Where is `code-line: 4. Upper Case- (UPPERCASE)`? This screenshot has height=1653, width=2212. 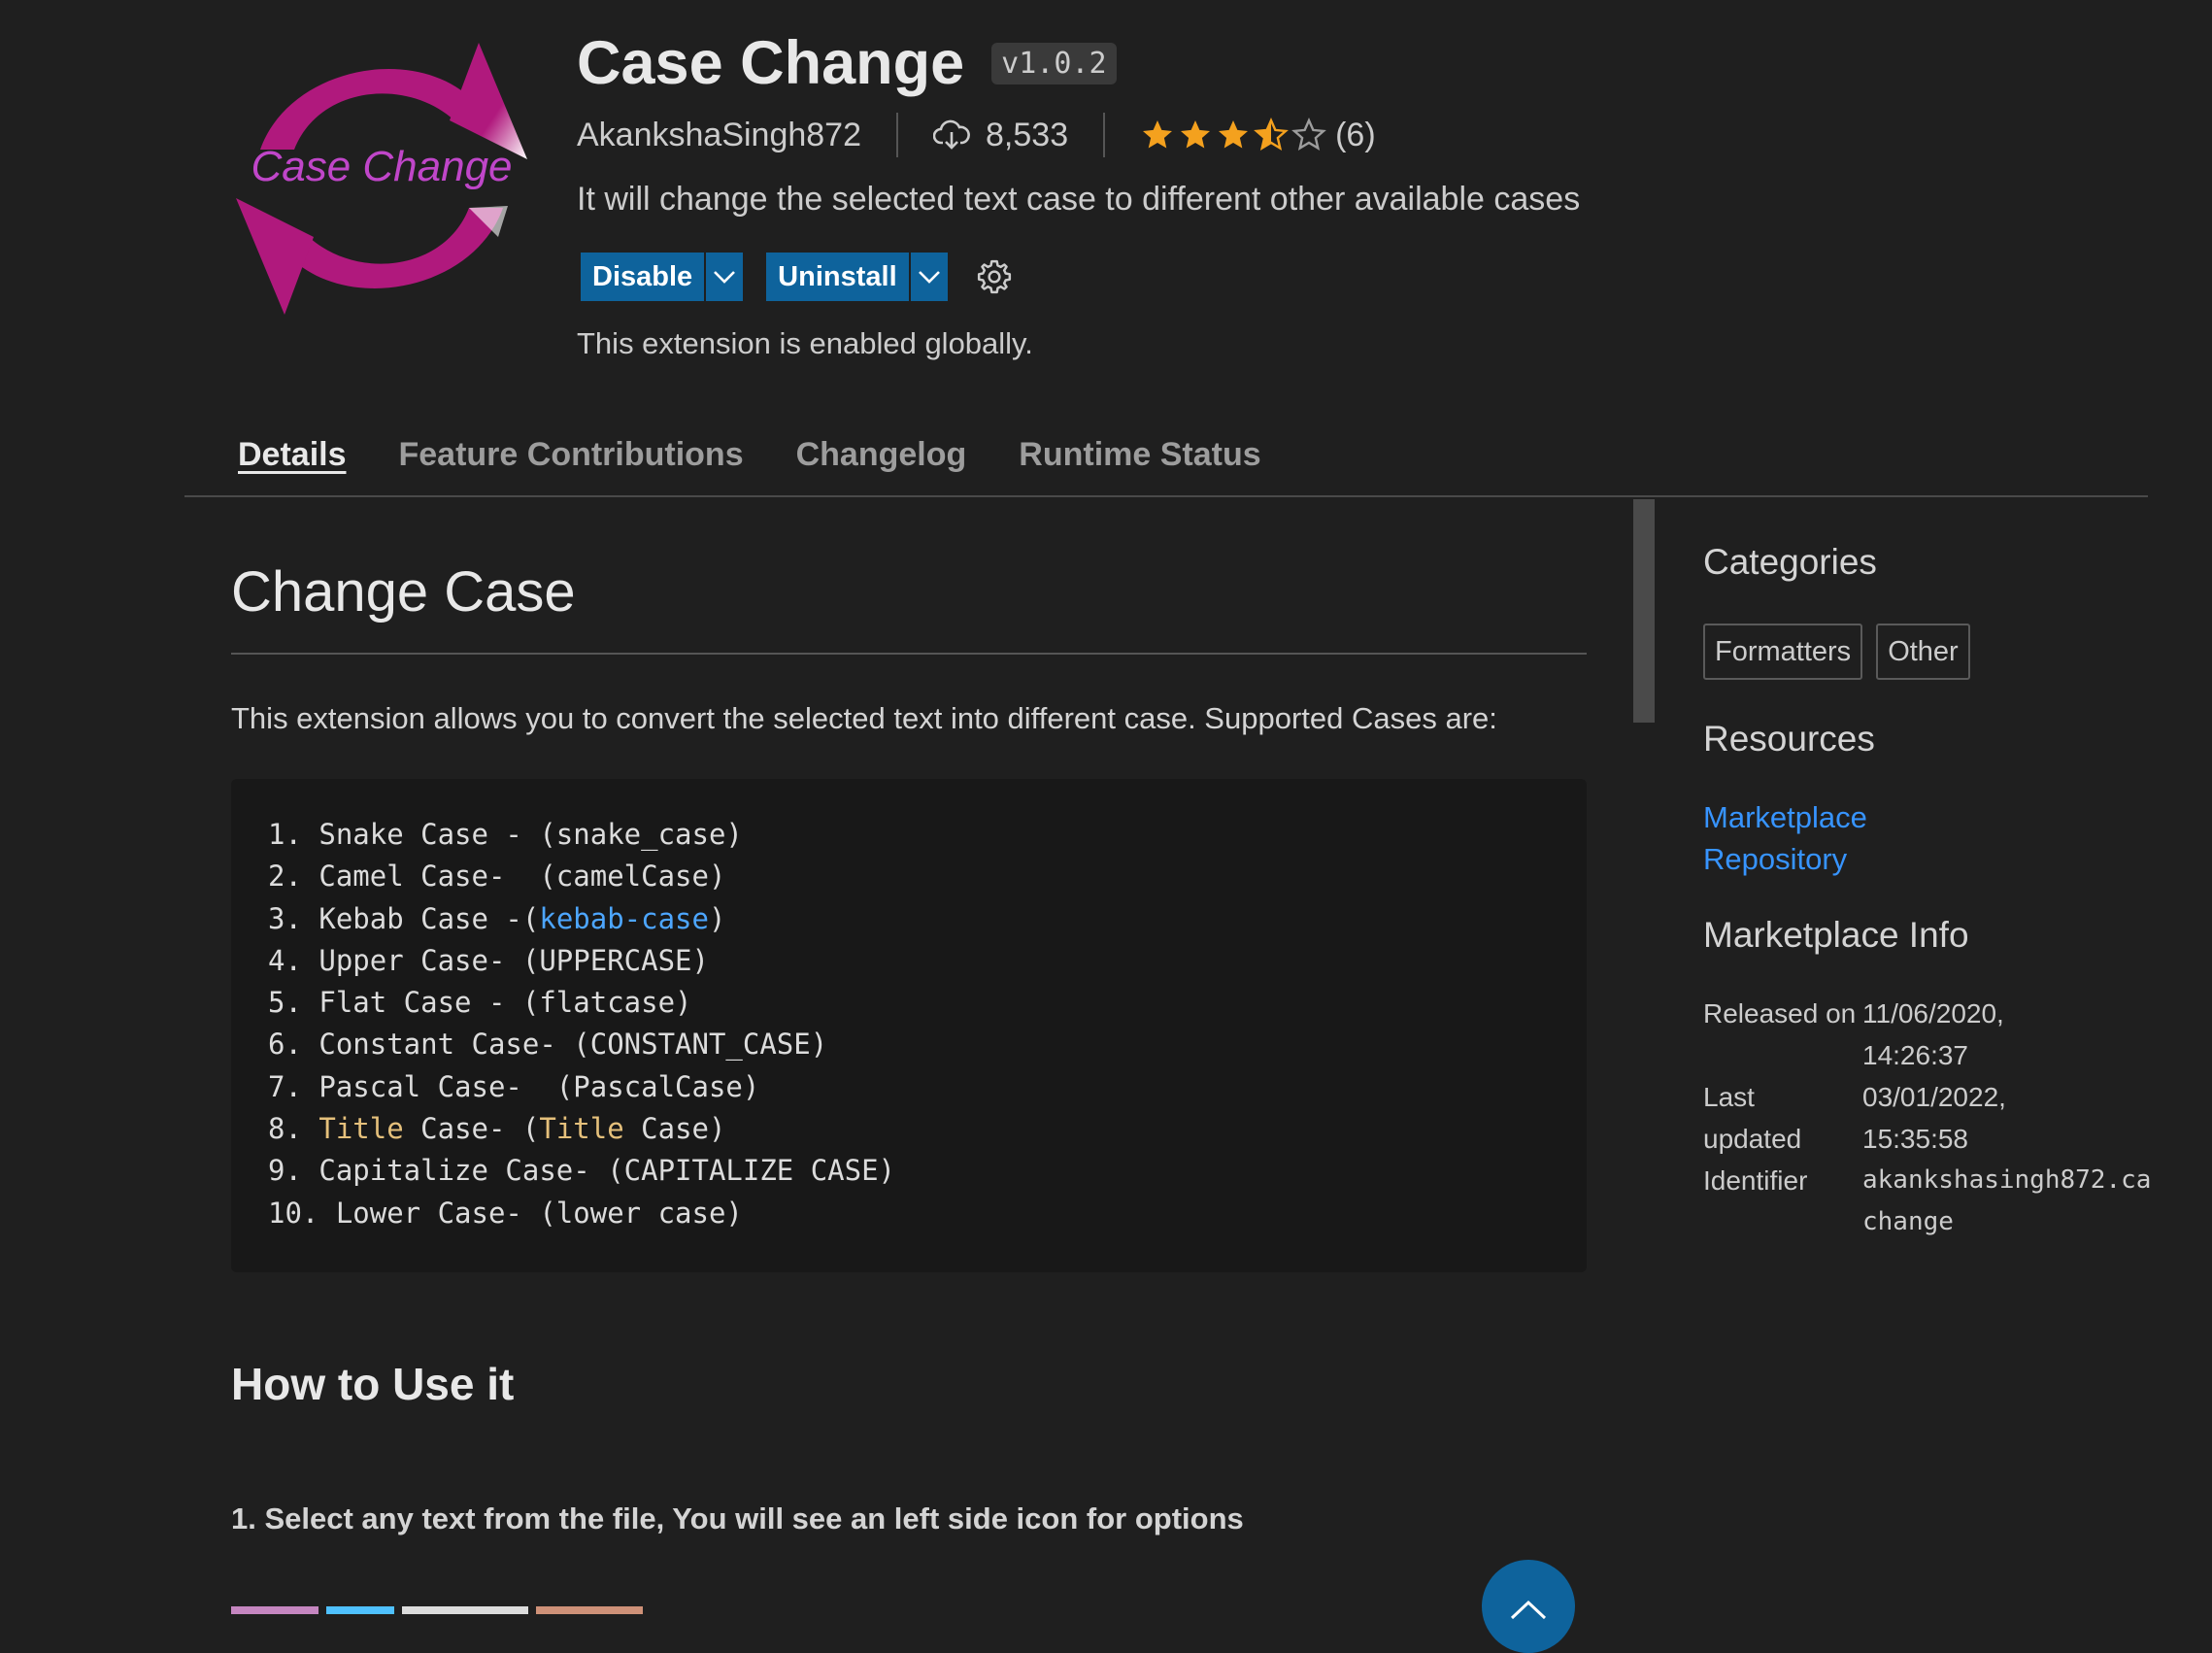 code-line: 4. Upper Case- (UPPERCASE) is located at coordinates (488, 960).